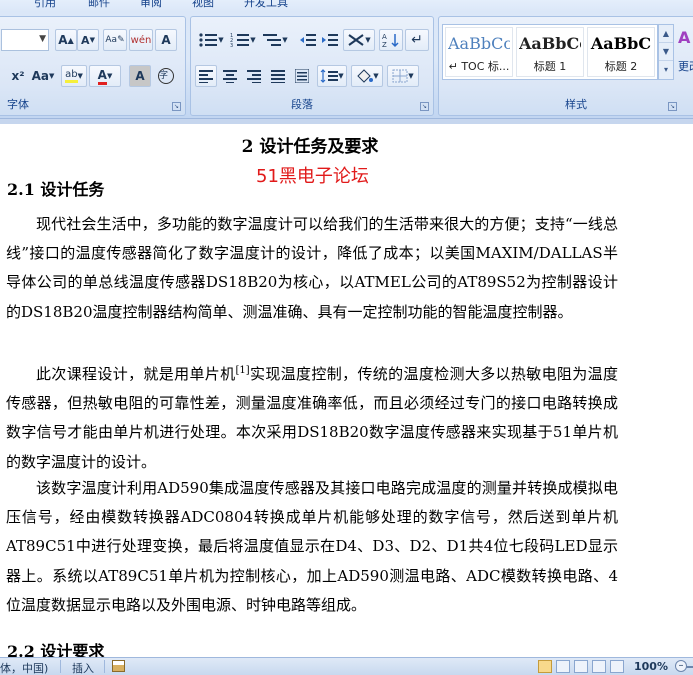  What do you see at coordinates (231, 45) in the screenshot?
I see `svg-text: 3` at bounding box center [231, 45].